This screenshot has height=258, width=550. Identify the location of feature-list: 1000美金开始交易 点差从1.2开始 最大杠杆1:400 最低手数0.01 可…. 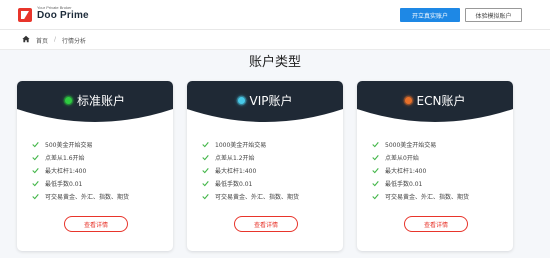
(269, 170).